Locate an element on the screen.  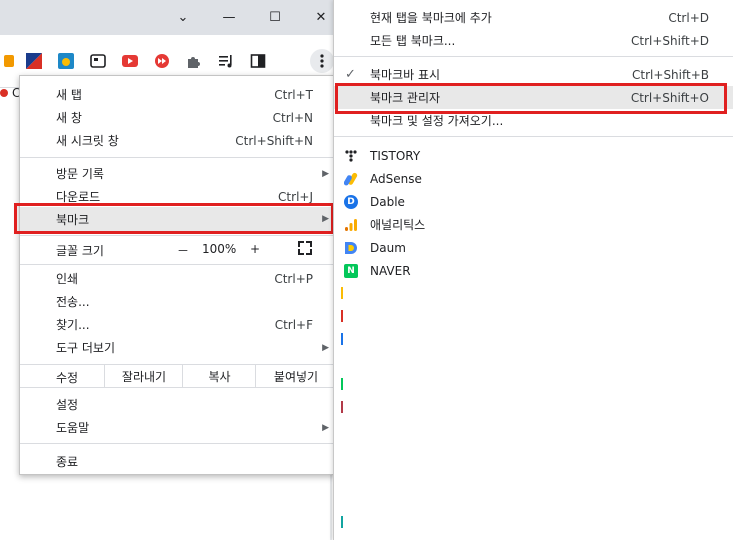
minimize-icon: — is located at coordinates (229, 17).